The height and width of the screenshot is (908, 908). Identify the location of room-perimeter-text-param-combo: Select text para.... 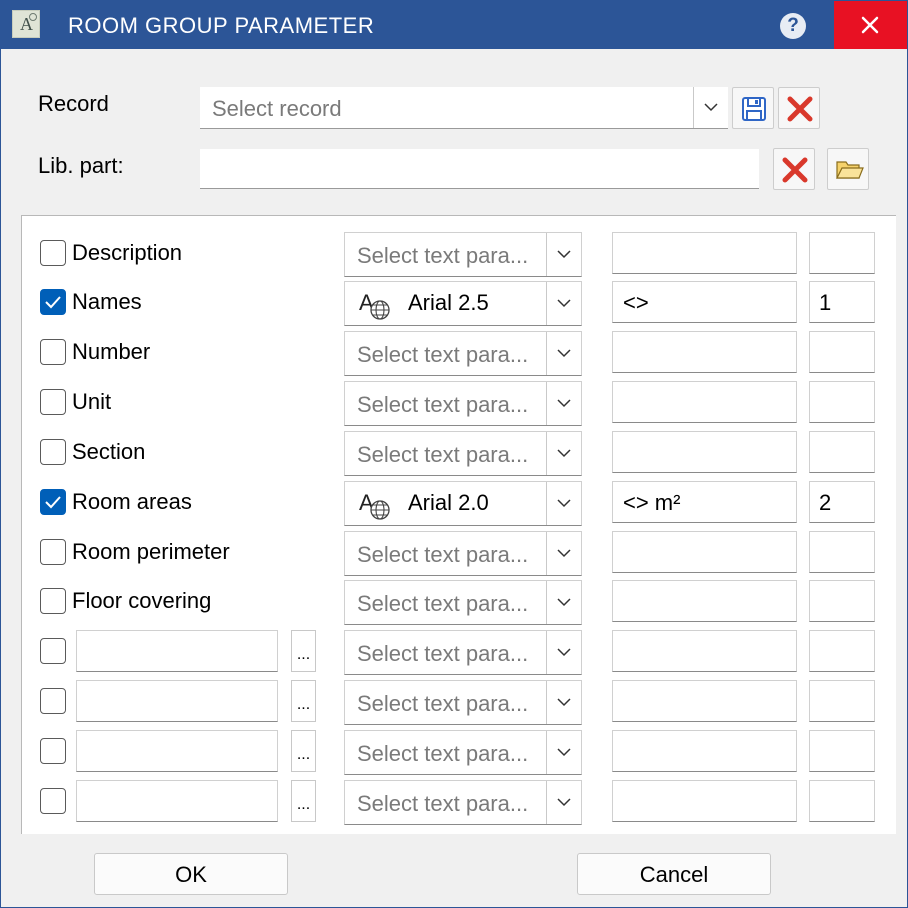
(463, 553).